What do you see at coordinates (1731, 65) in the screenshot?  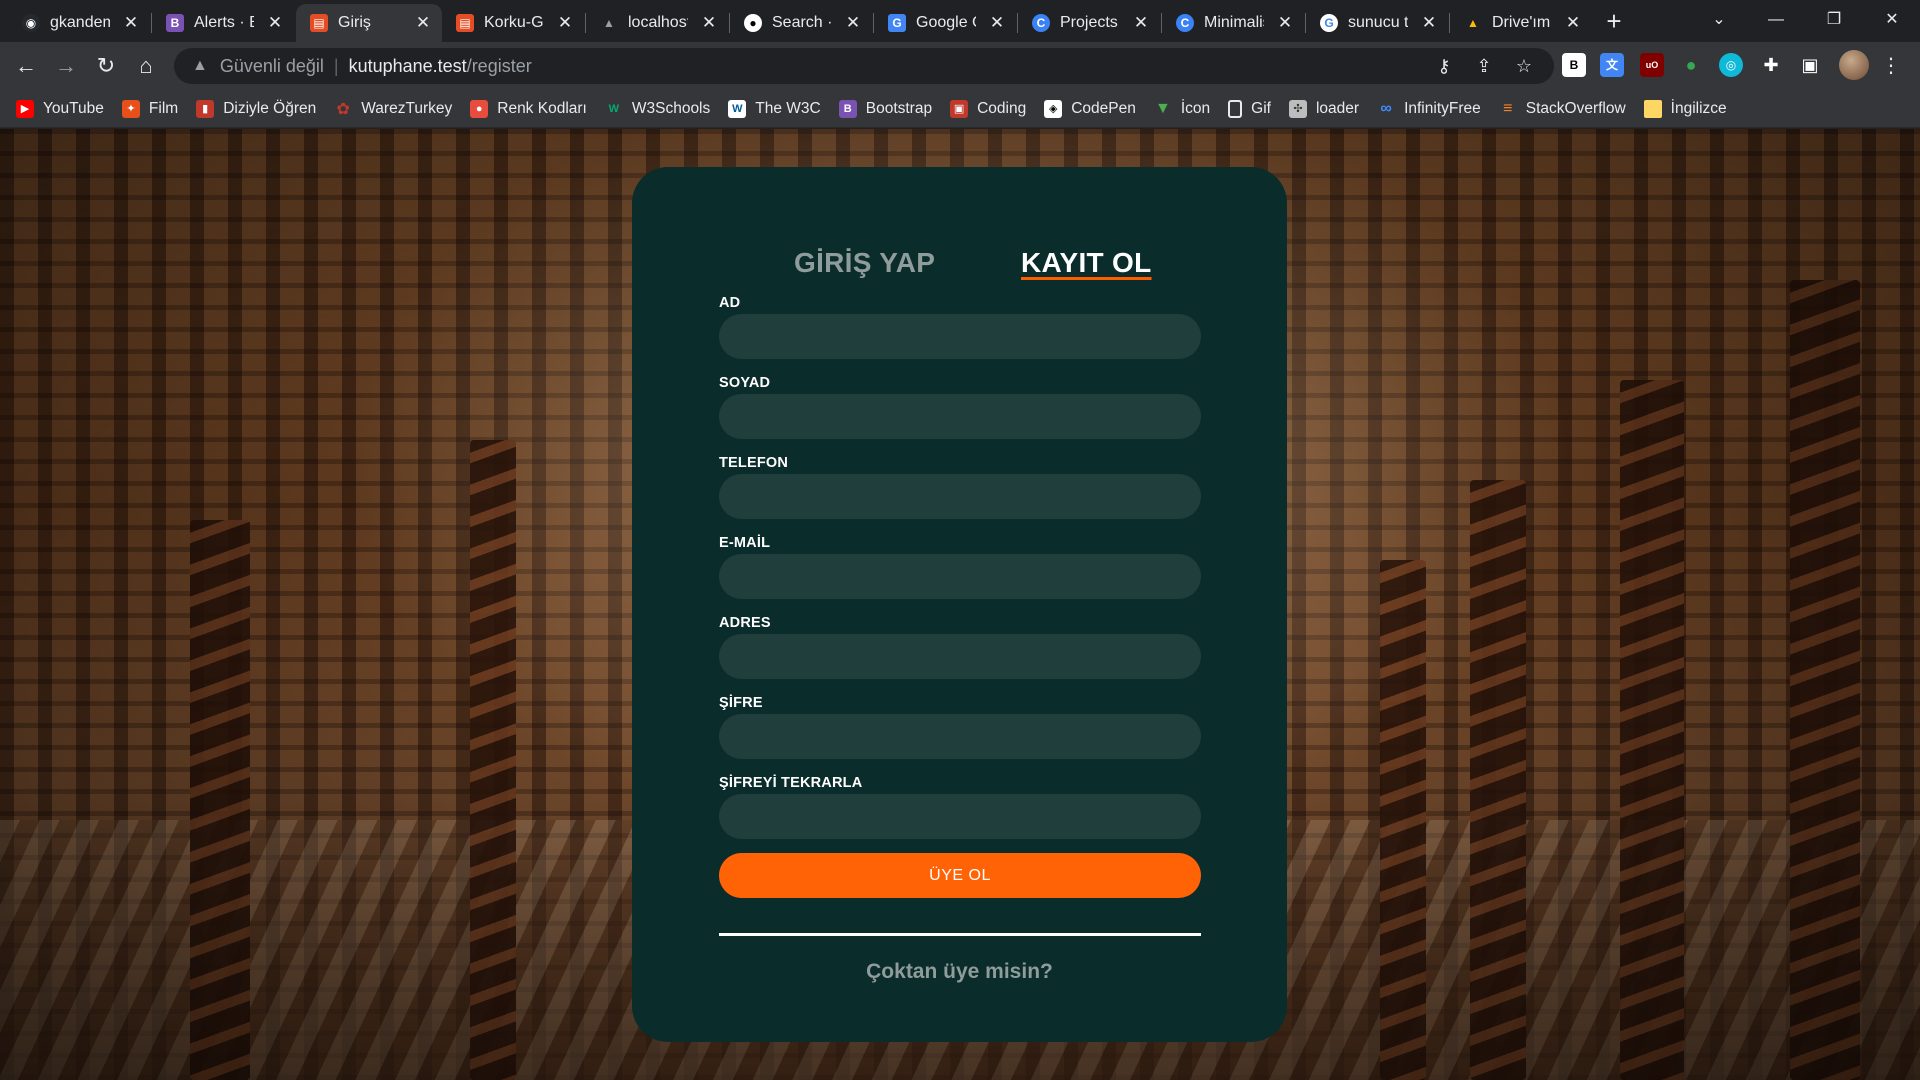 I see `wappalyzer-icon: ◎` at bounding box center [1731, 65].